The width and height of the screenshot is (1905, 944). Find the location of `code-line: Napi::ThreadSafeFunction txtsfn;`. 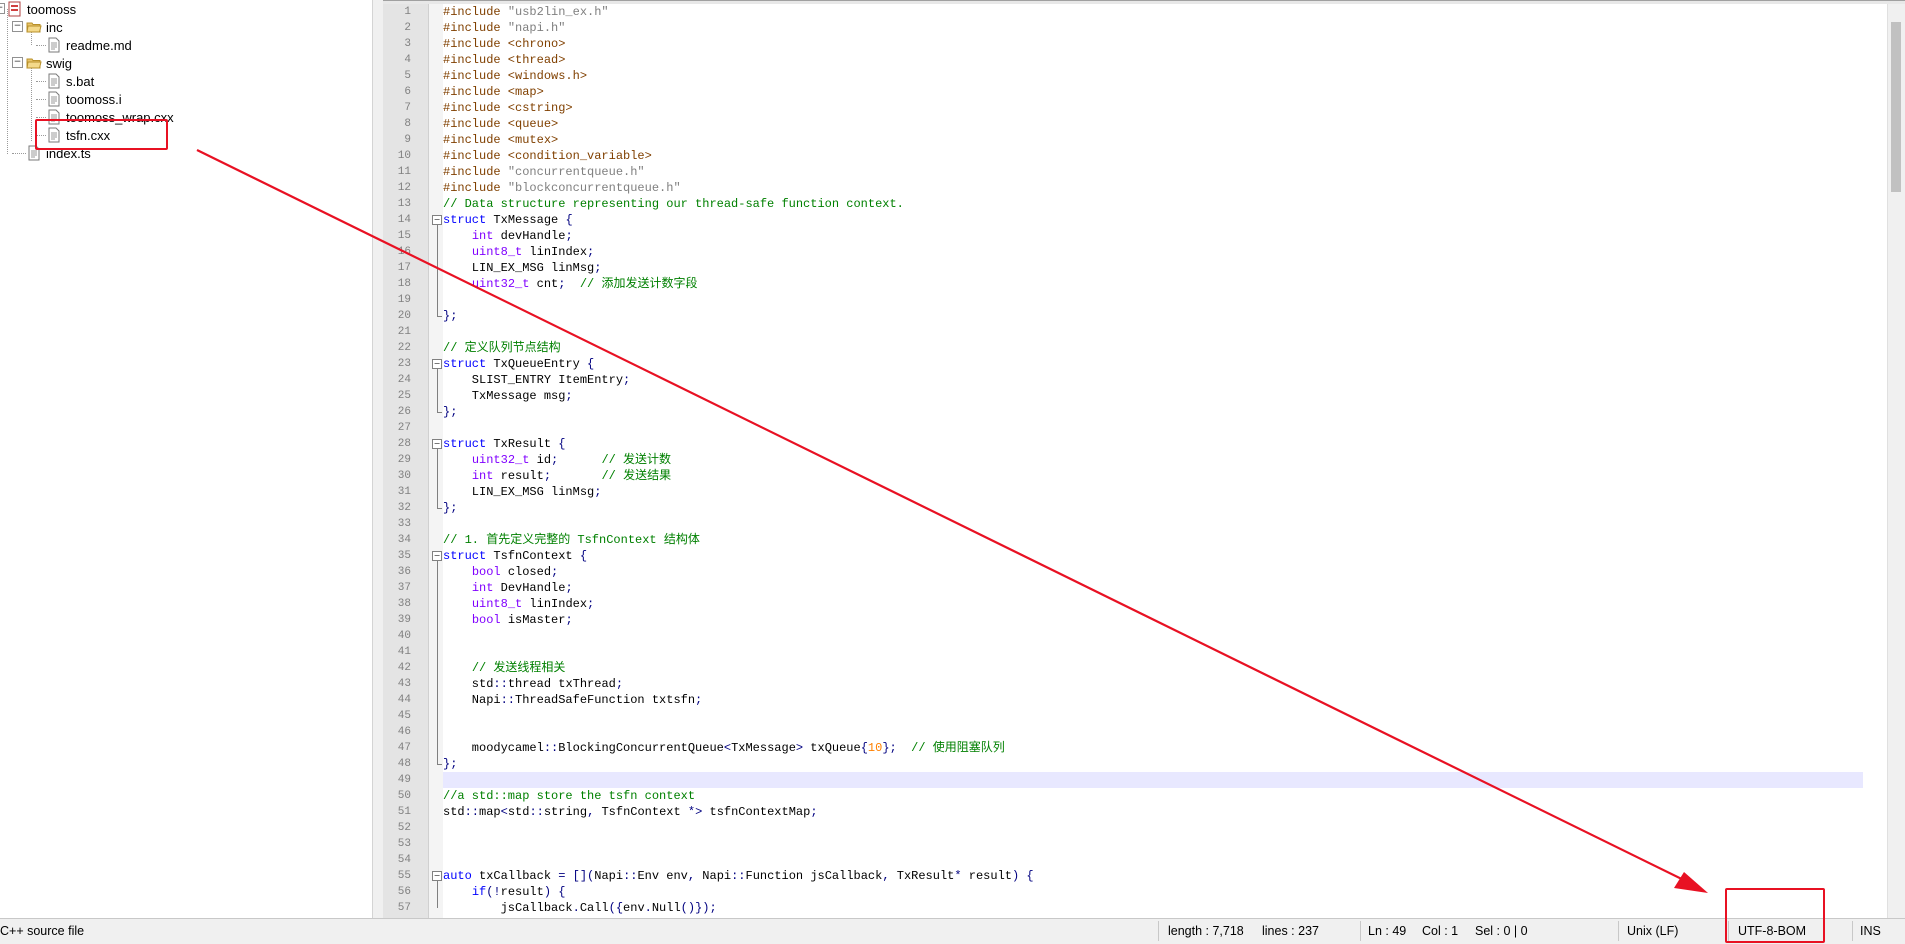

code-line: Napi::ThreadSafeFunction txtsfn; is located at coordinates (1153, 700).